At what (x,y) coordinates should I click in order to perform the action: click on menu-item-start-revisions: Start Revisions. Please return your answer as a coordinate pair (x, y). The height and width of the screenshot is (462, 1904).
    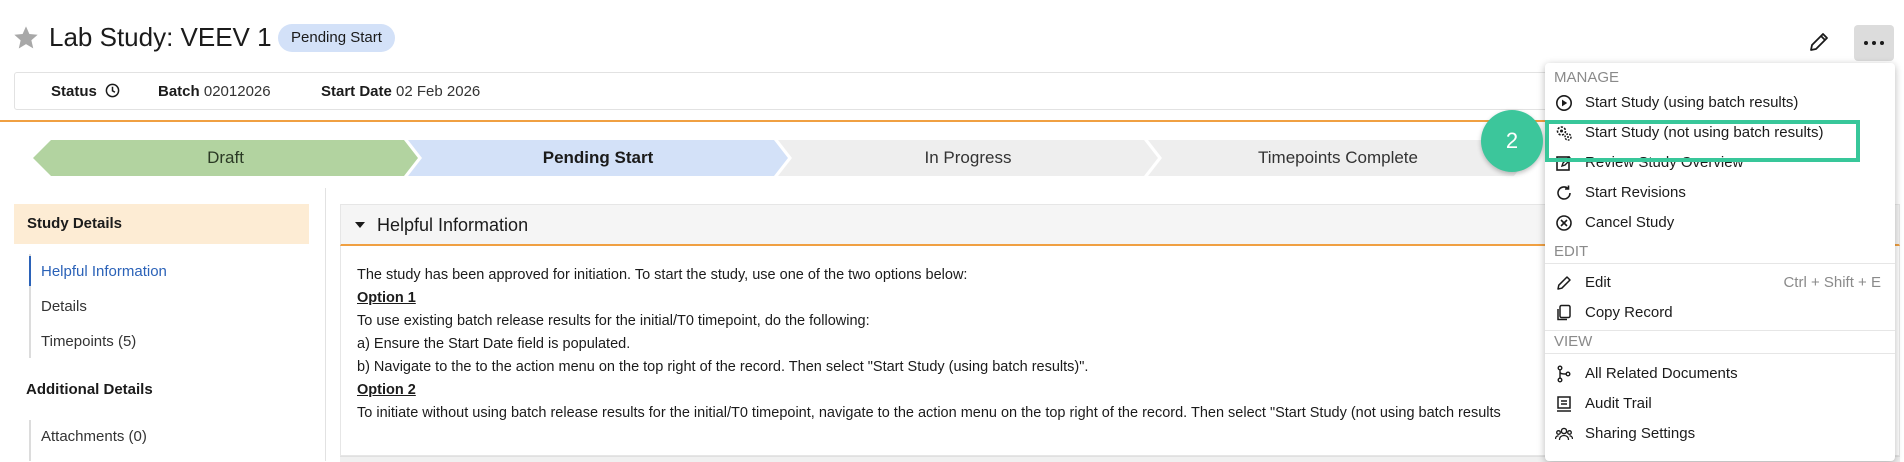
    Looking at the image, I should click on (1720, 193).